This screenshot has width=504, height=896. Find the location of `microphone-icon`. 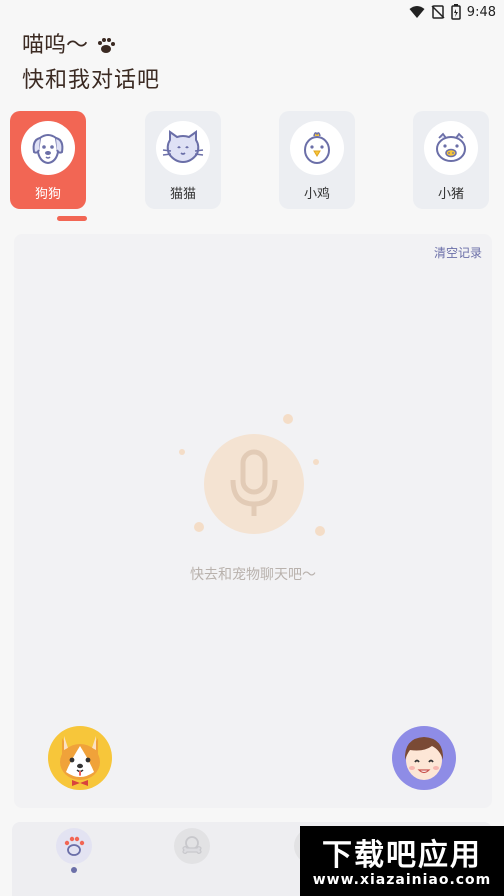

microphone-icon is located at coordinates (254, 484).